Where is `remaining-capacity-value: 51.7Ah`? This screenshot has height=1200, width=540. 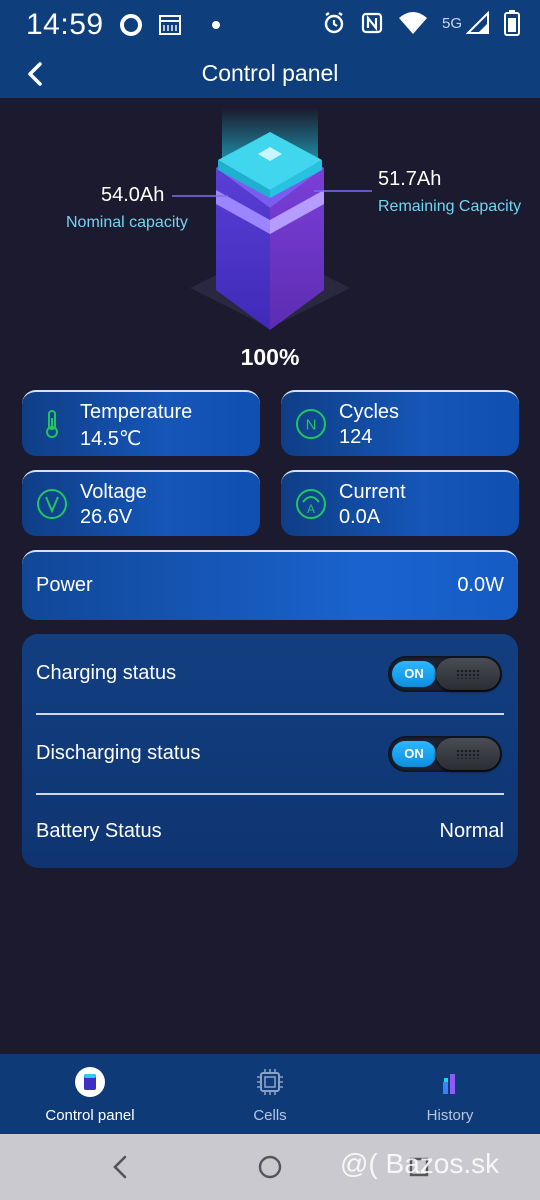 remaining-capacity-value: 51.7Ah is located at coordinates (410, 179).